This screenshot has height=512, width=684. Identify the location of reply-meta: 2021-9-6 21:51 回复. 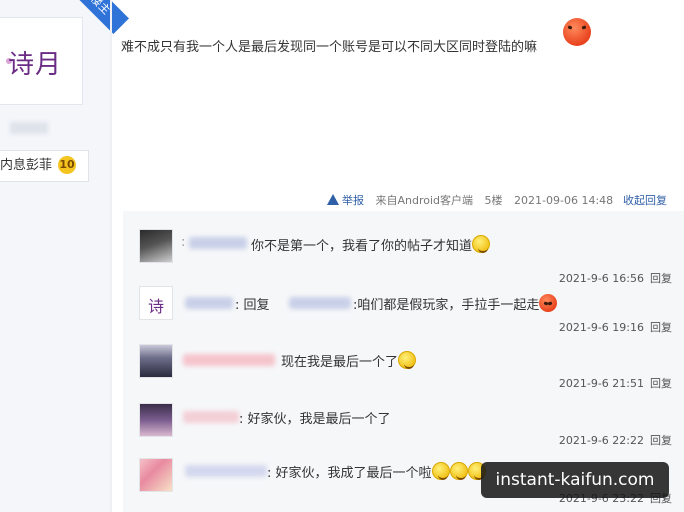
(615, 383).